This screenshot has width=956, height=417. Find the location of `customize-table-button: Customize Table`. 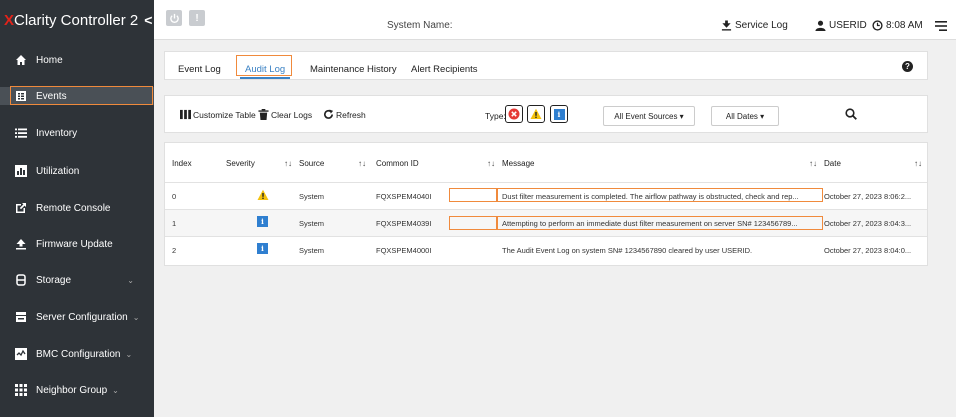

customize-table-button: Customize Table is located at coordinates (218, 114).